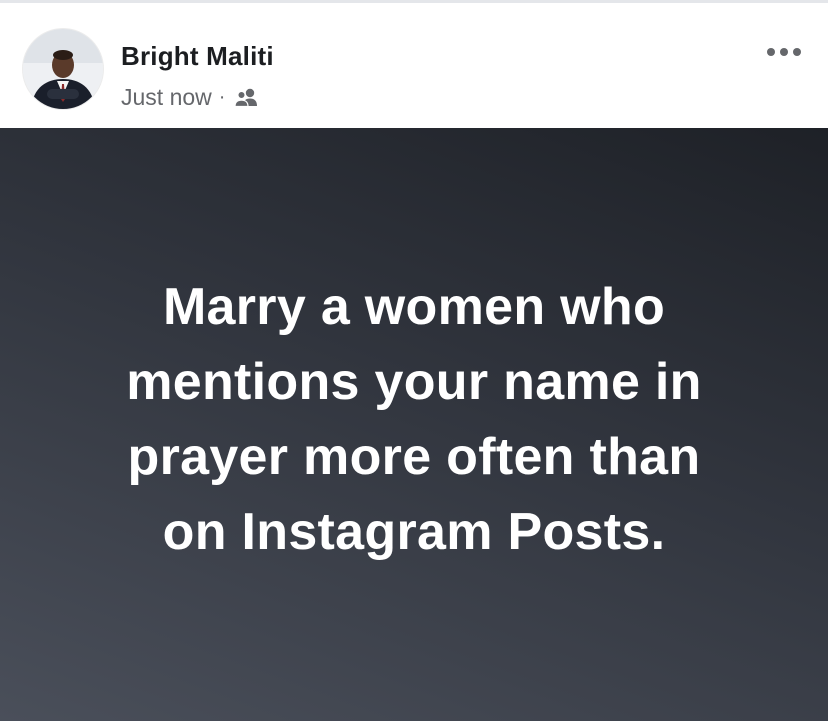  What do you see at coordinates (246, 98) in the screenshot?
I see `friends-icon` at bounding box center [246, 98].